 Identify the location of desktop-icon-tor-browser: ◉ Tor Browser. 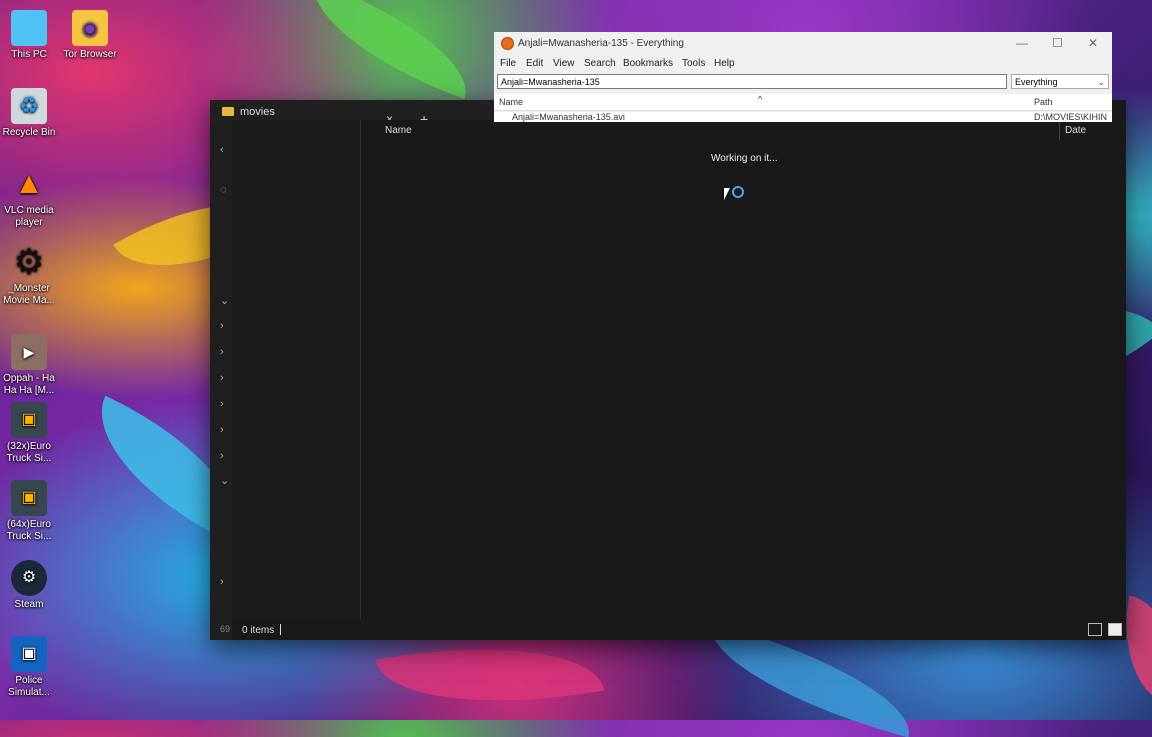
(90, 35).